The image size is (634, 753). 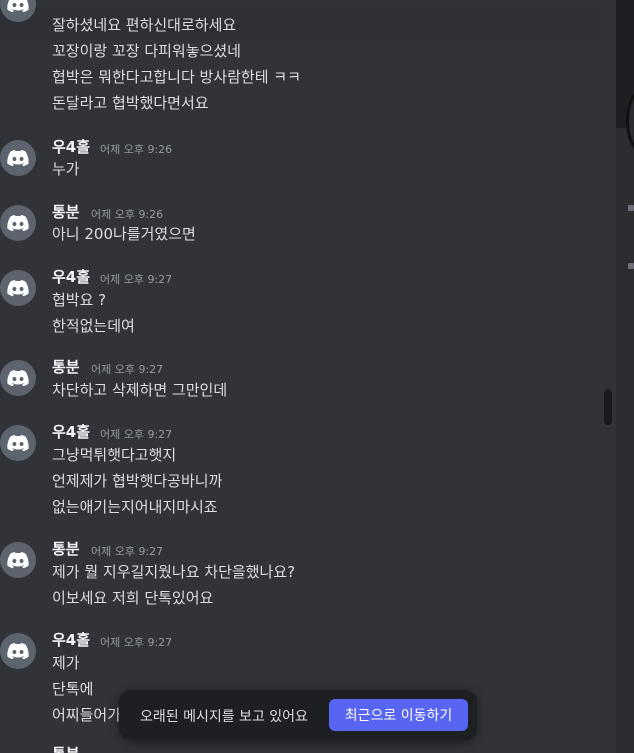 I want to click on old-messages-banner: 오래된 메시지를 보고 있어요 최근으로 이동하기, so click(x=298, y=715).